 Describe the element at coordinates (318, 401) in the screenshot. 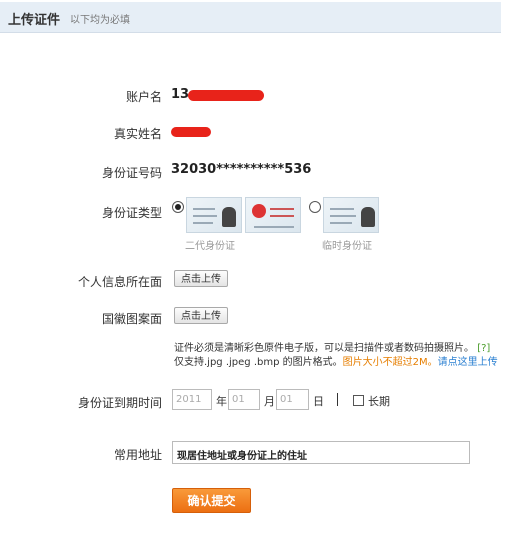

I see `day-unit: 日` at that location.